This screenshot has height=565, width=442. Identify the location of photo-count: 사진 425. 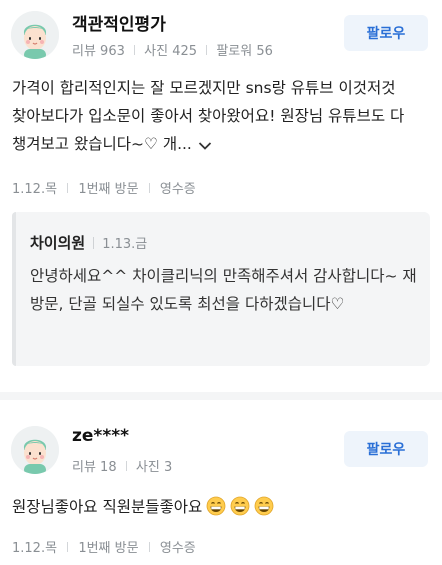
(171, 51).